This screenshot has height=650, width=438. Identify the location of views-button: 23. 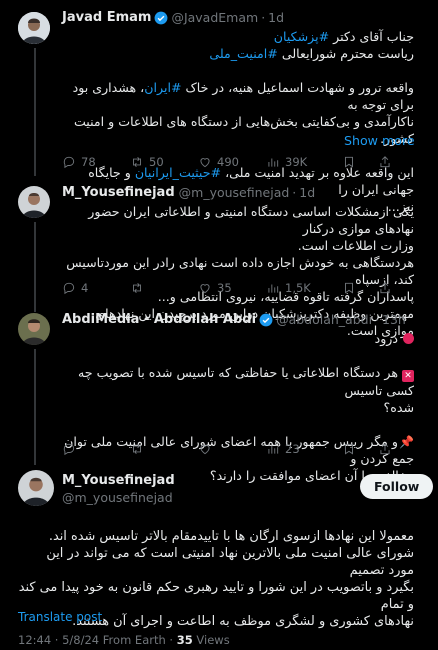
(304, 449).